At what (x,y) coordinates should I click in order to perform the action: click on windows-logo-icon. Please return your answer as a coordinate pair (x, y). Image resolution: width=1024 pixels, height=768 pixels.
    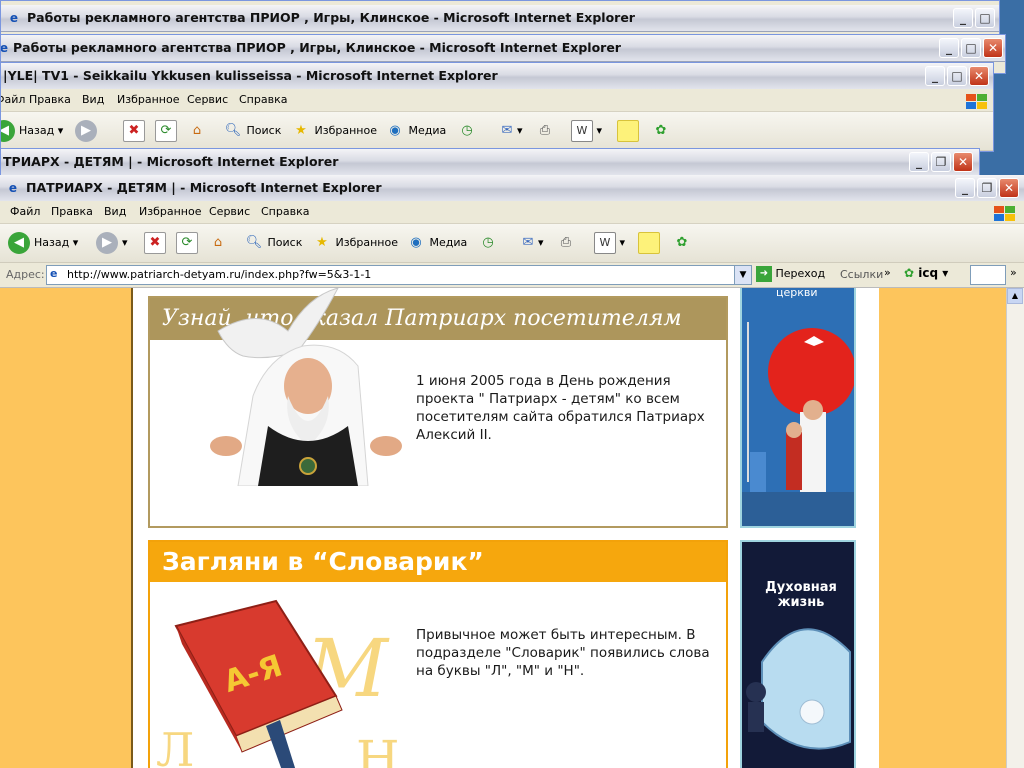
    Looking at the image, I should click on (1005, 213).